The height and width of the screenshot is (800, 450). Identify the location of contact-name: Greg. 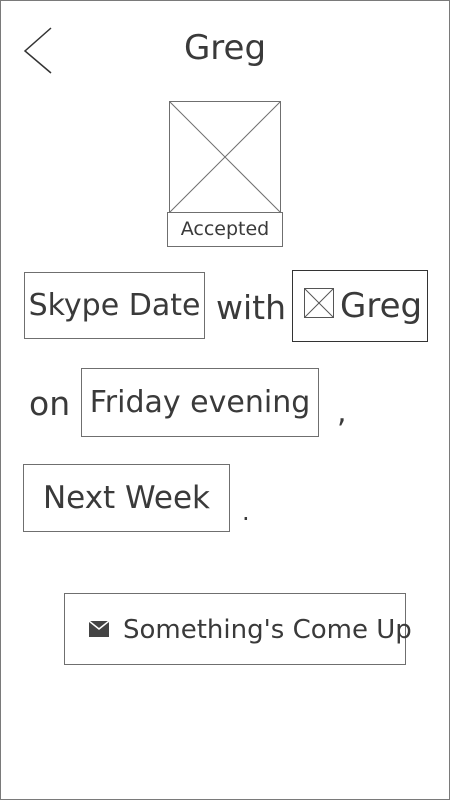
(381, 306).